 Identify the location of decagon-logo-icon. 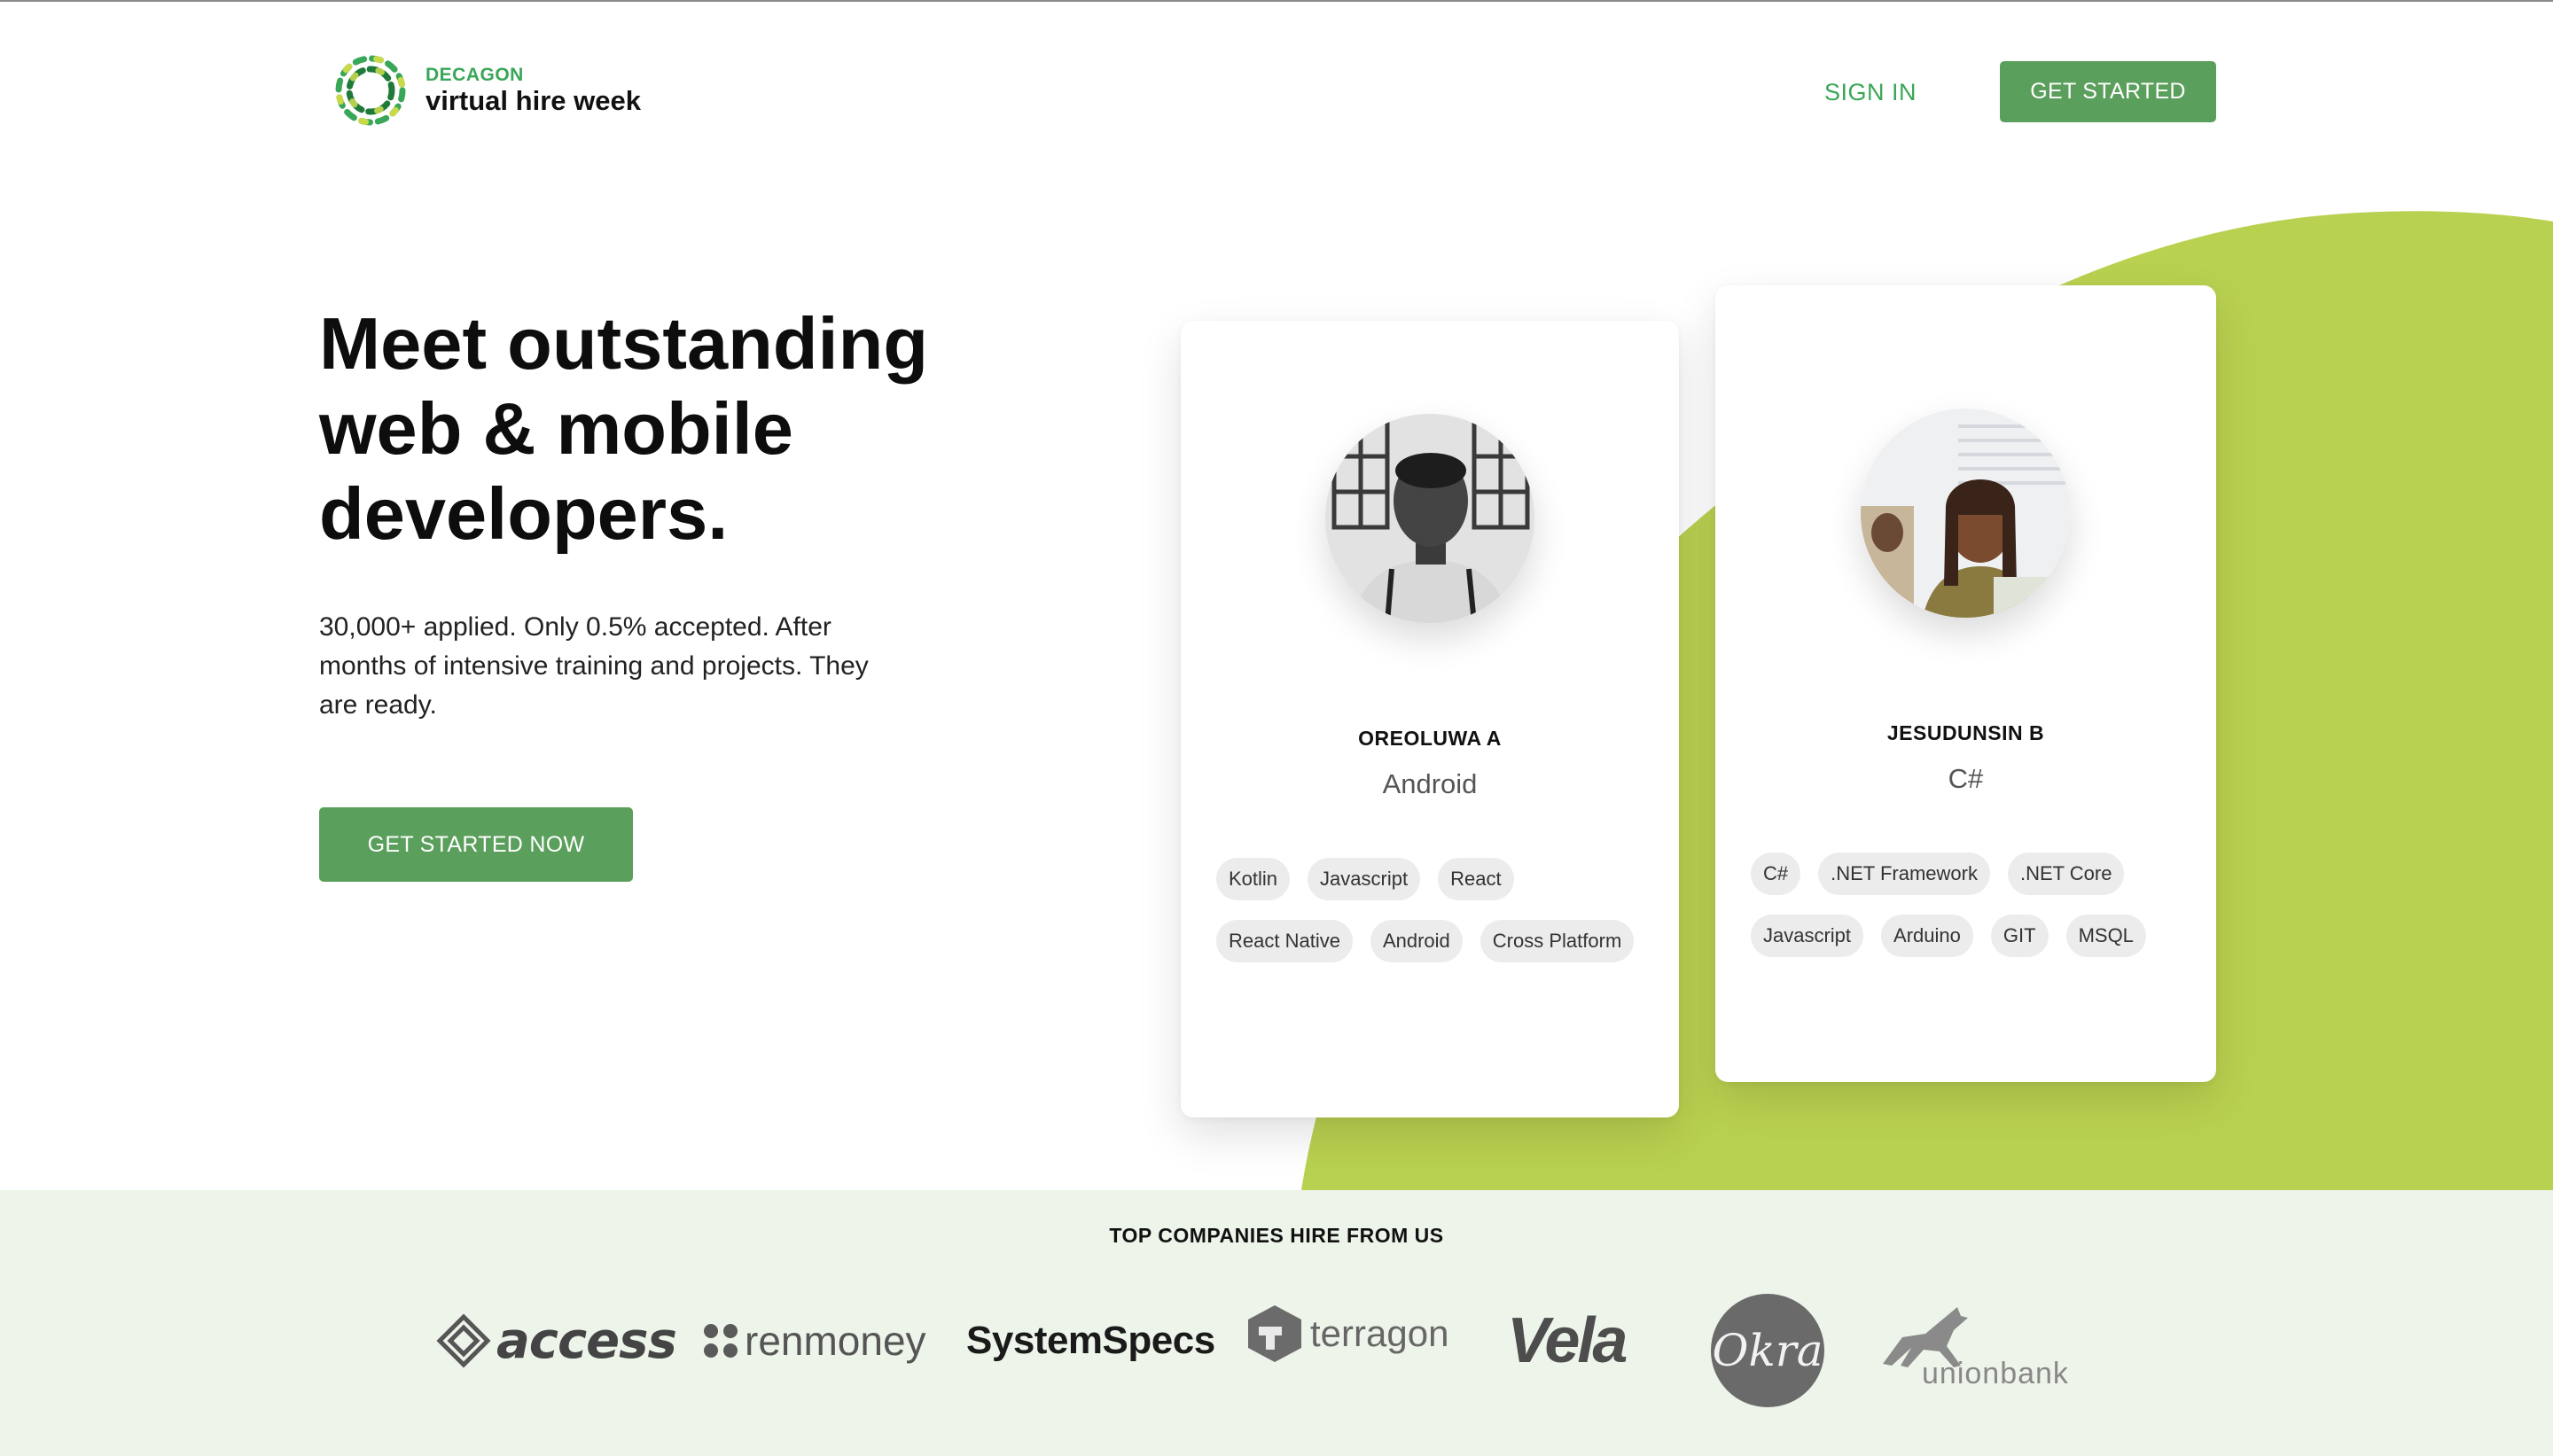
(370, 90).